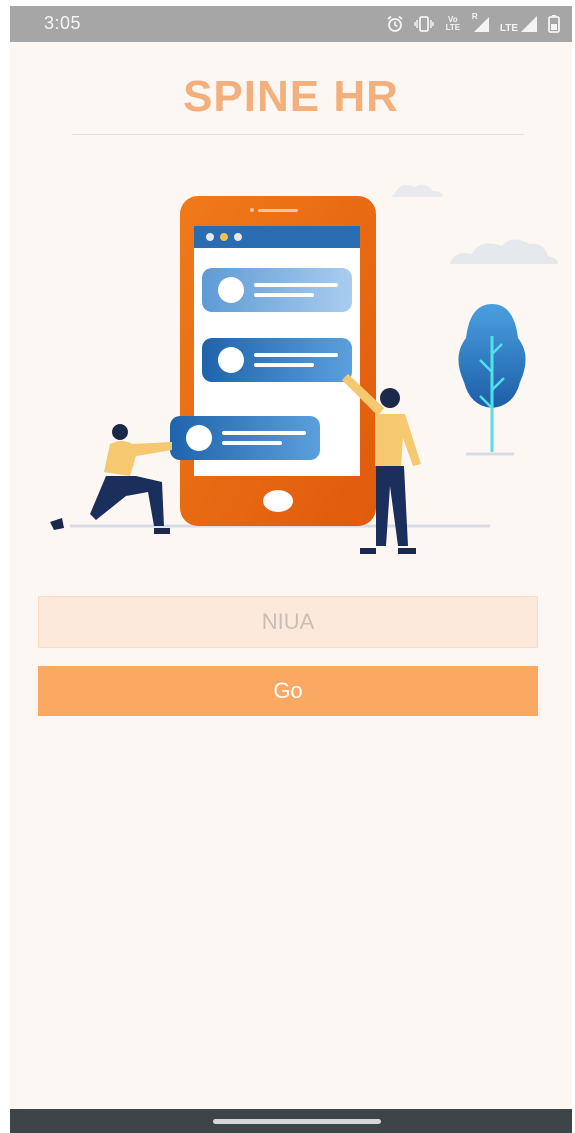 The width and height of the screenshot is (575, 1133). Describe the element at coordinates (288, 622) in the screenshot. I see `company-code-input` at that location.